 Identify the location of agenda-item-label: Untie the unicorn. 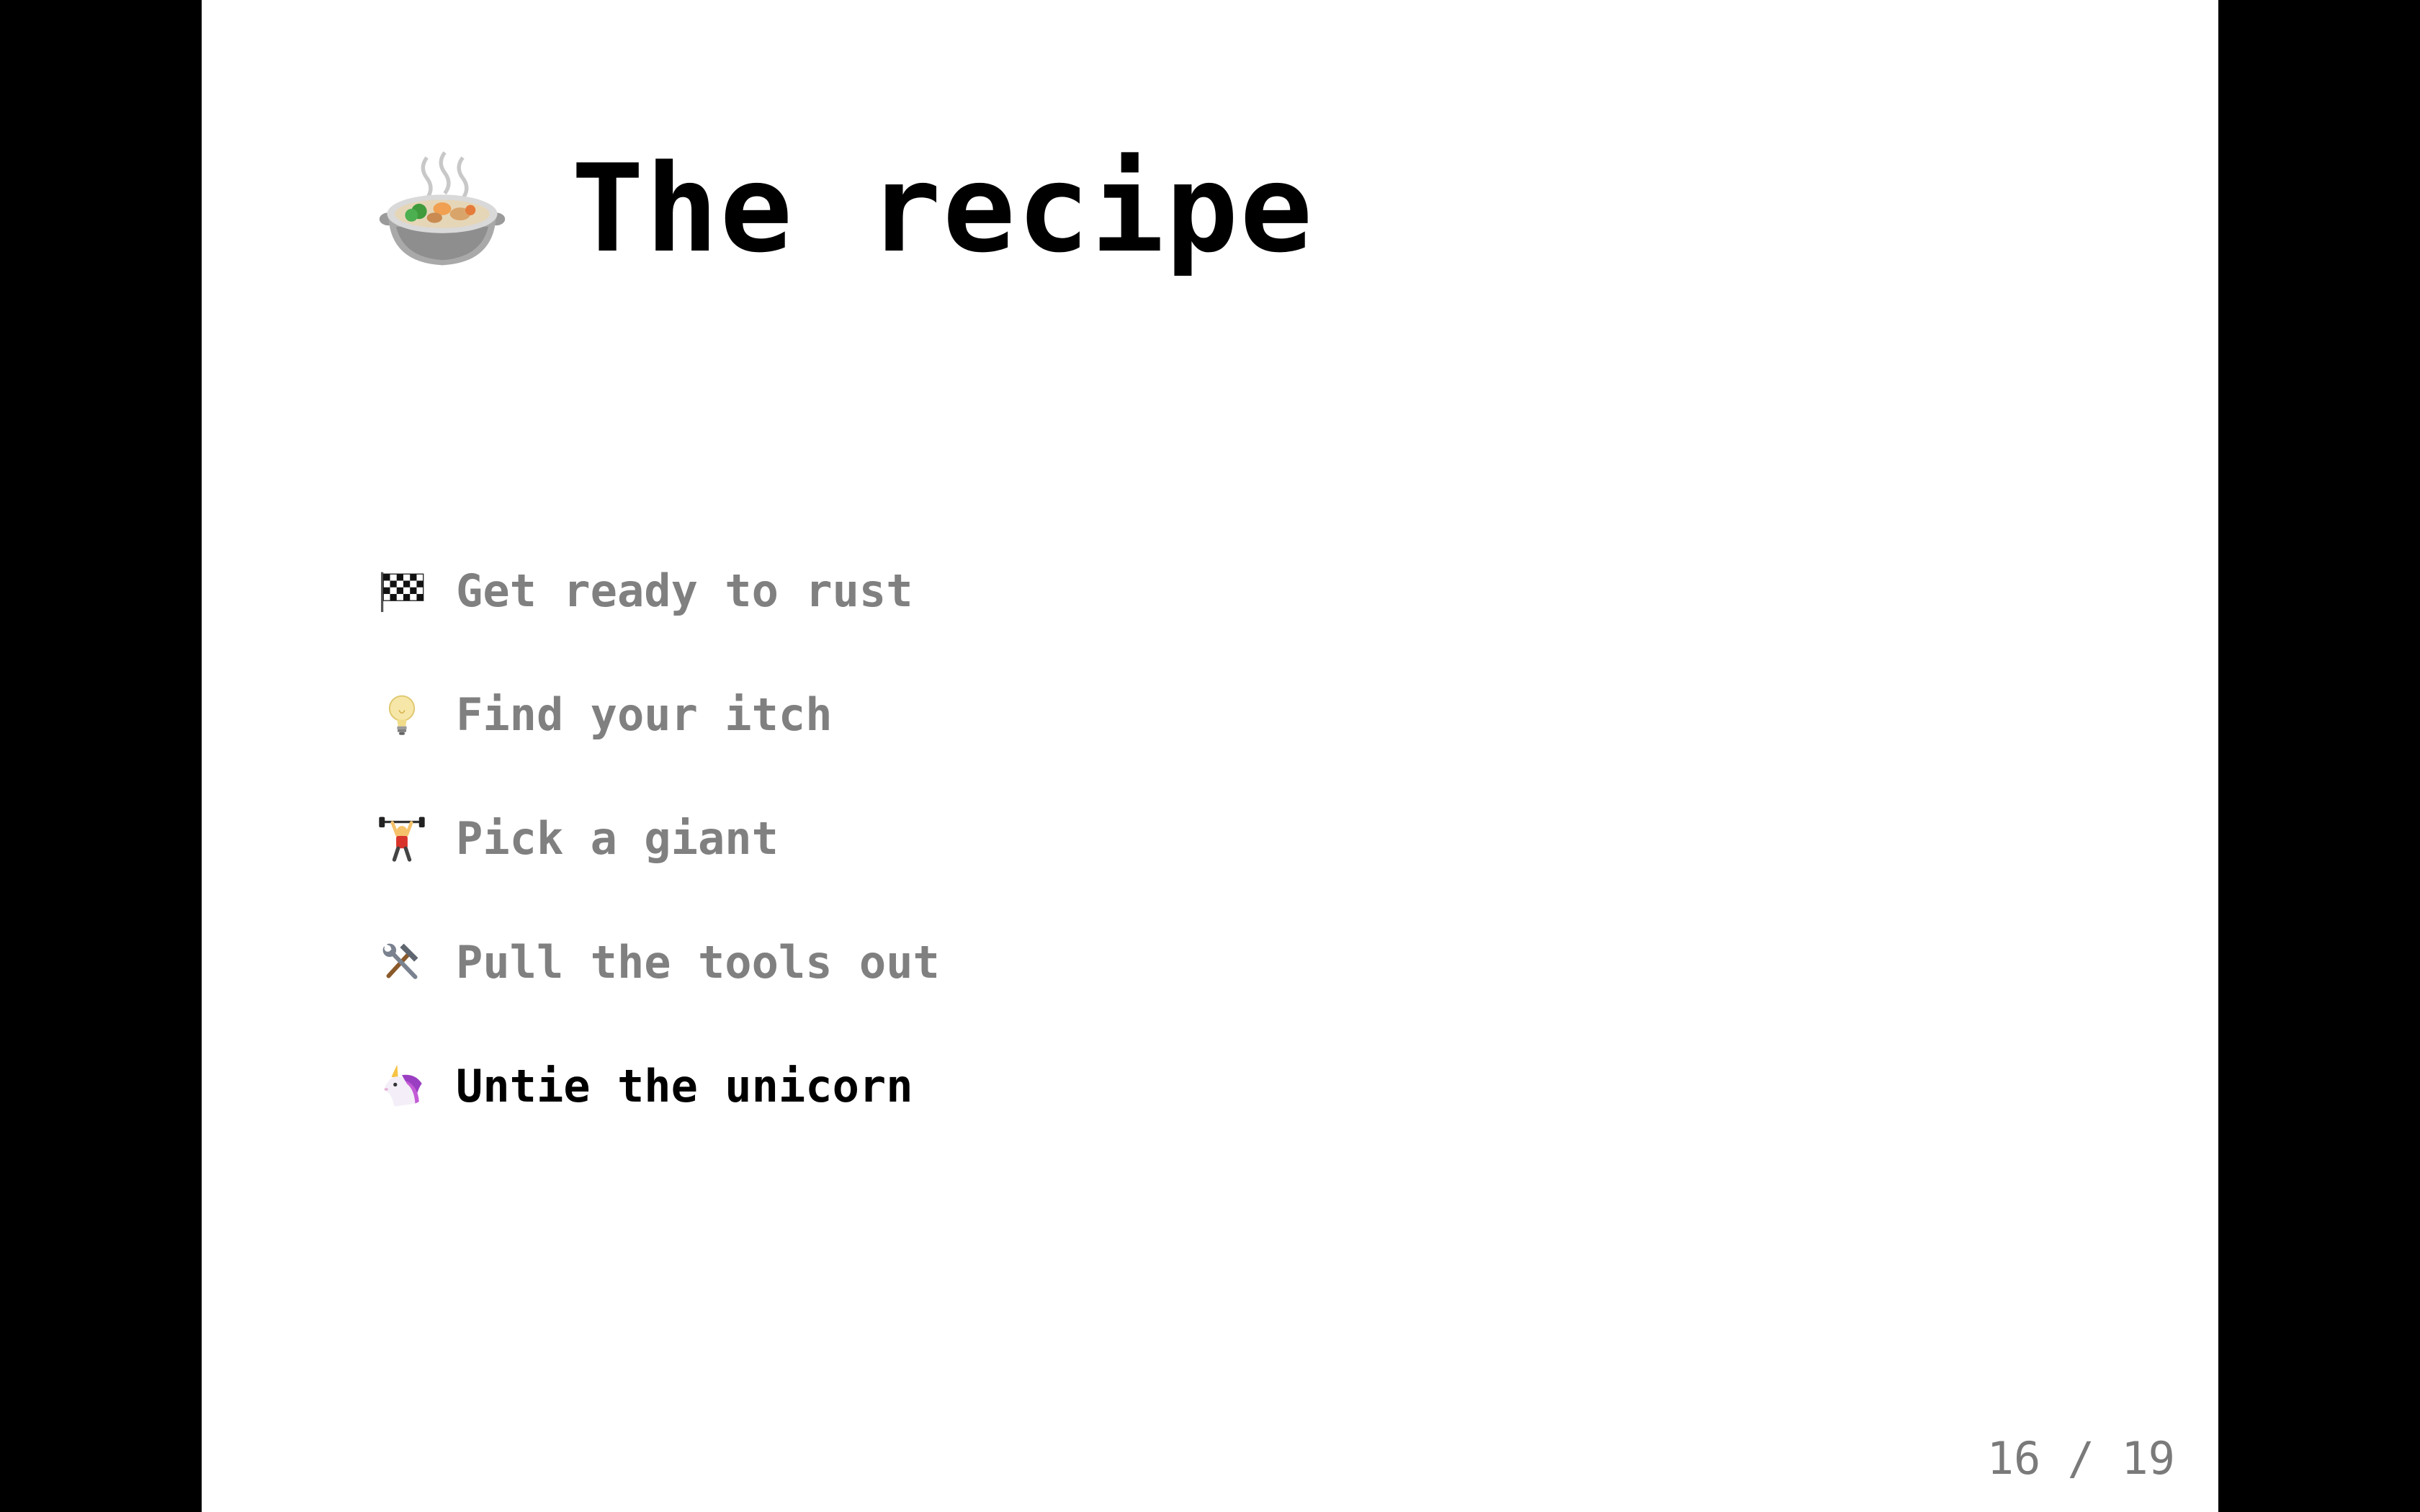
(684, 1086).